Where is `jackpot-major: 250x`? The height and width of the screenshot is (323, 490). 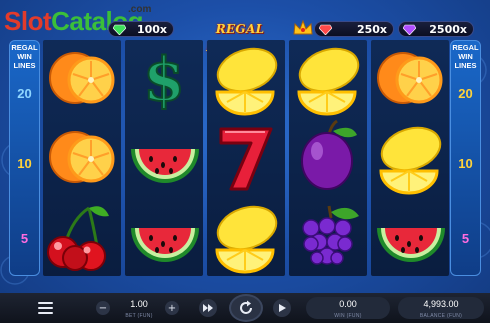 jackpot-major: 250x is located at coordinates (354, 29).